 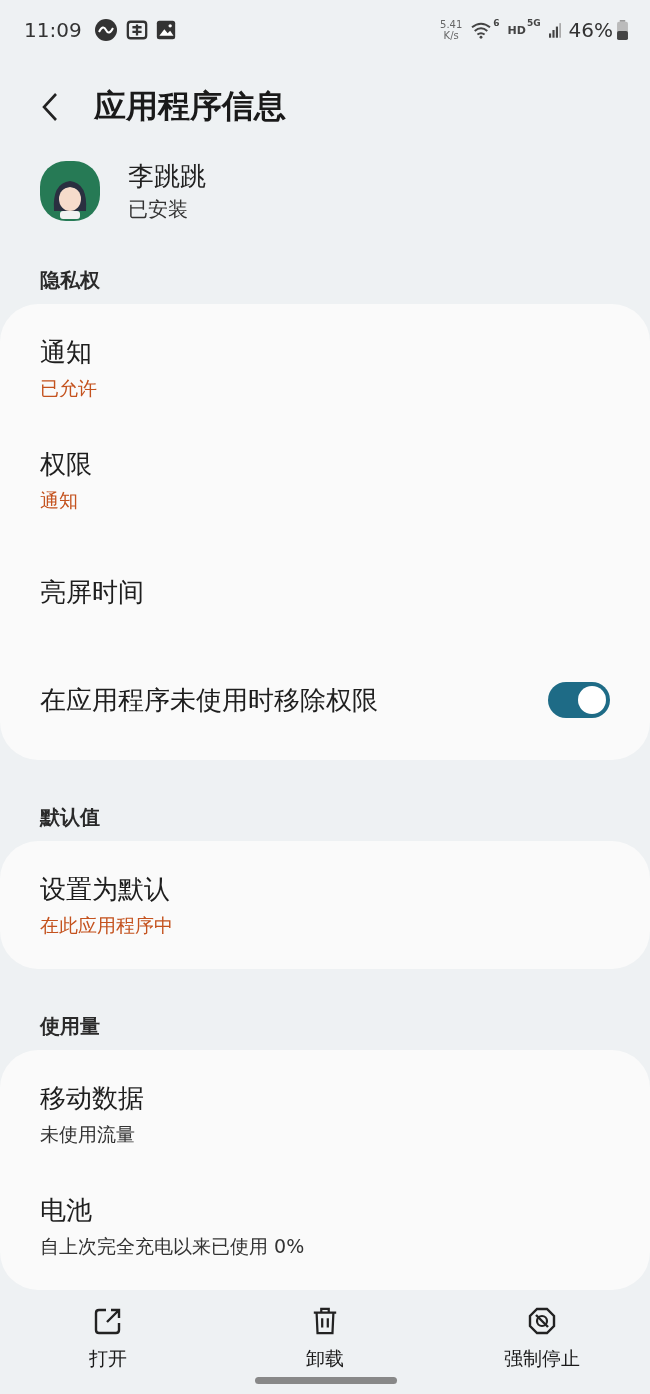 What do you see at coordinates (69, 817) in the screenshot?
I see `section-header: 默认值` at bounding box center [69, 817].